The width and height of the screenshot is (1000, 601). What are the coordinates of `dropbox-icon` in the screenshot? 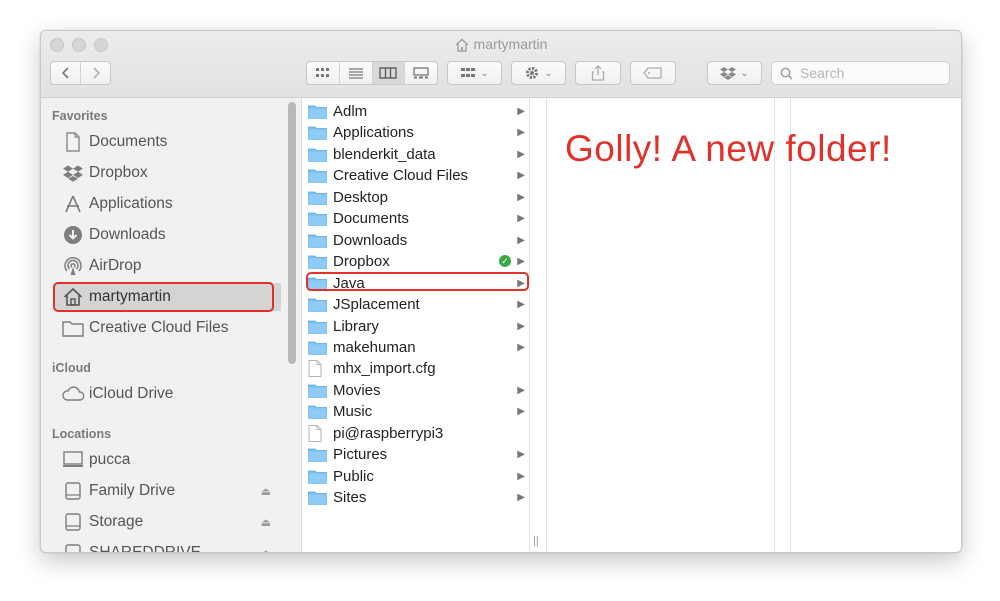 It's located at (73, 173).